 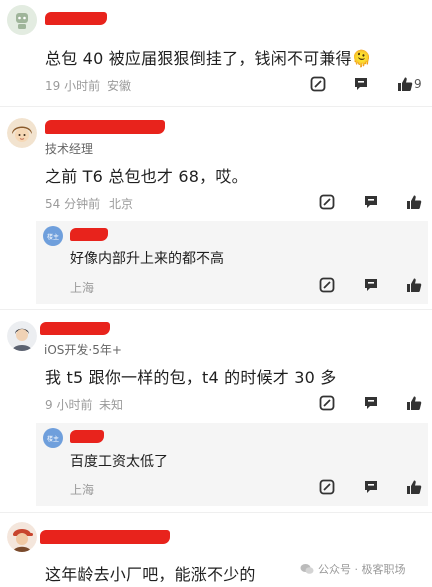 What do you see at coordinates (307, 569) in the screenshot?
I see `wechat-icon` at bounding box center [307, 569].